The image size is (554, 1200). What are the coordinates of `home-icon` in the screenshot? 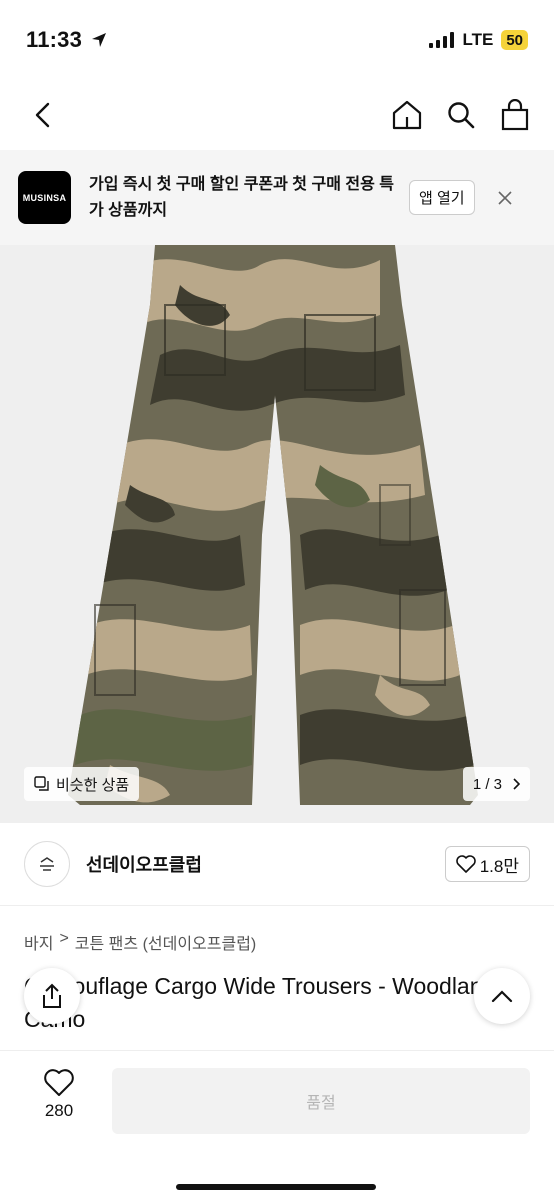 It's located at (407, 115).